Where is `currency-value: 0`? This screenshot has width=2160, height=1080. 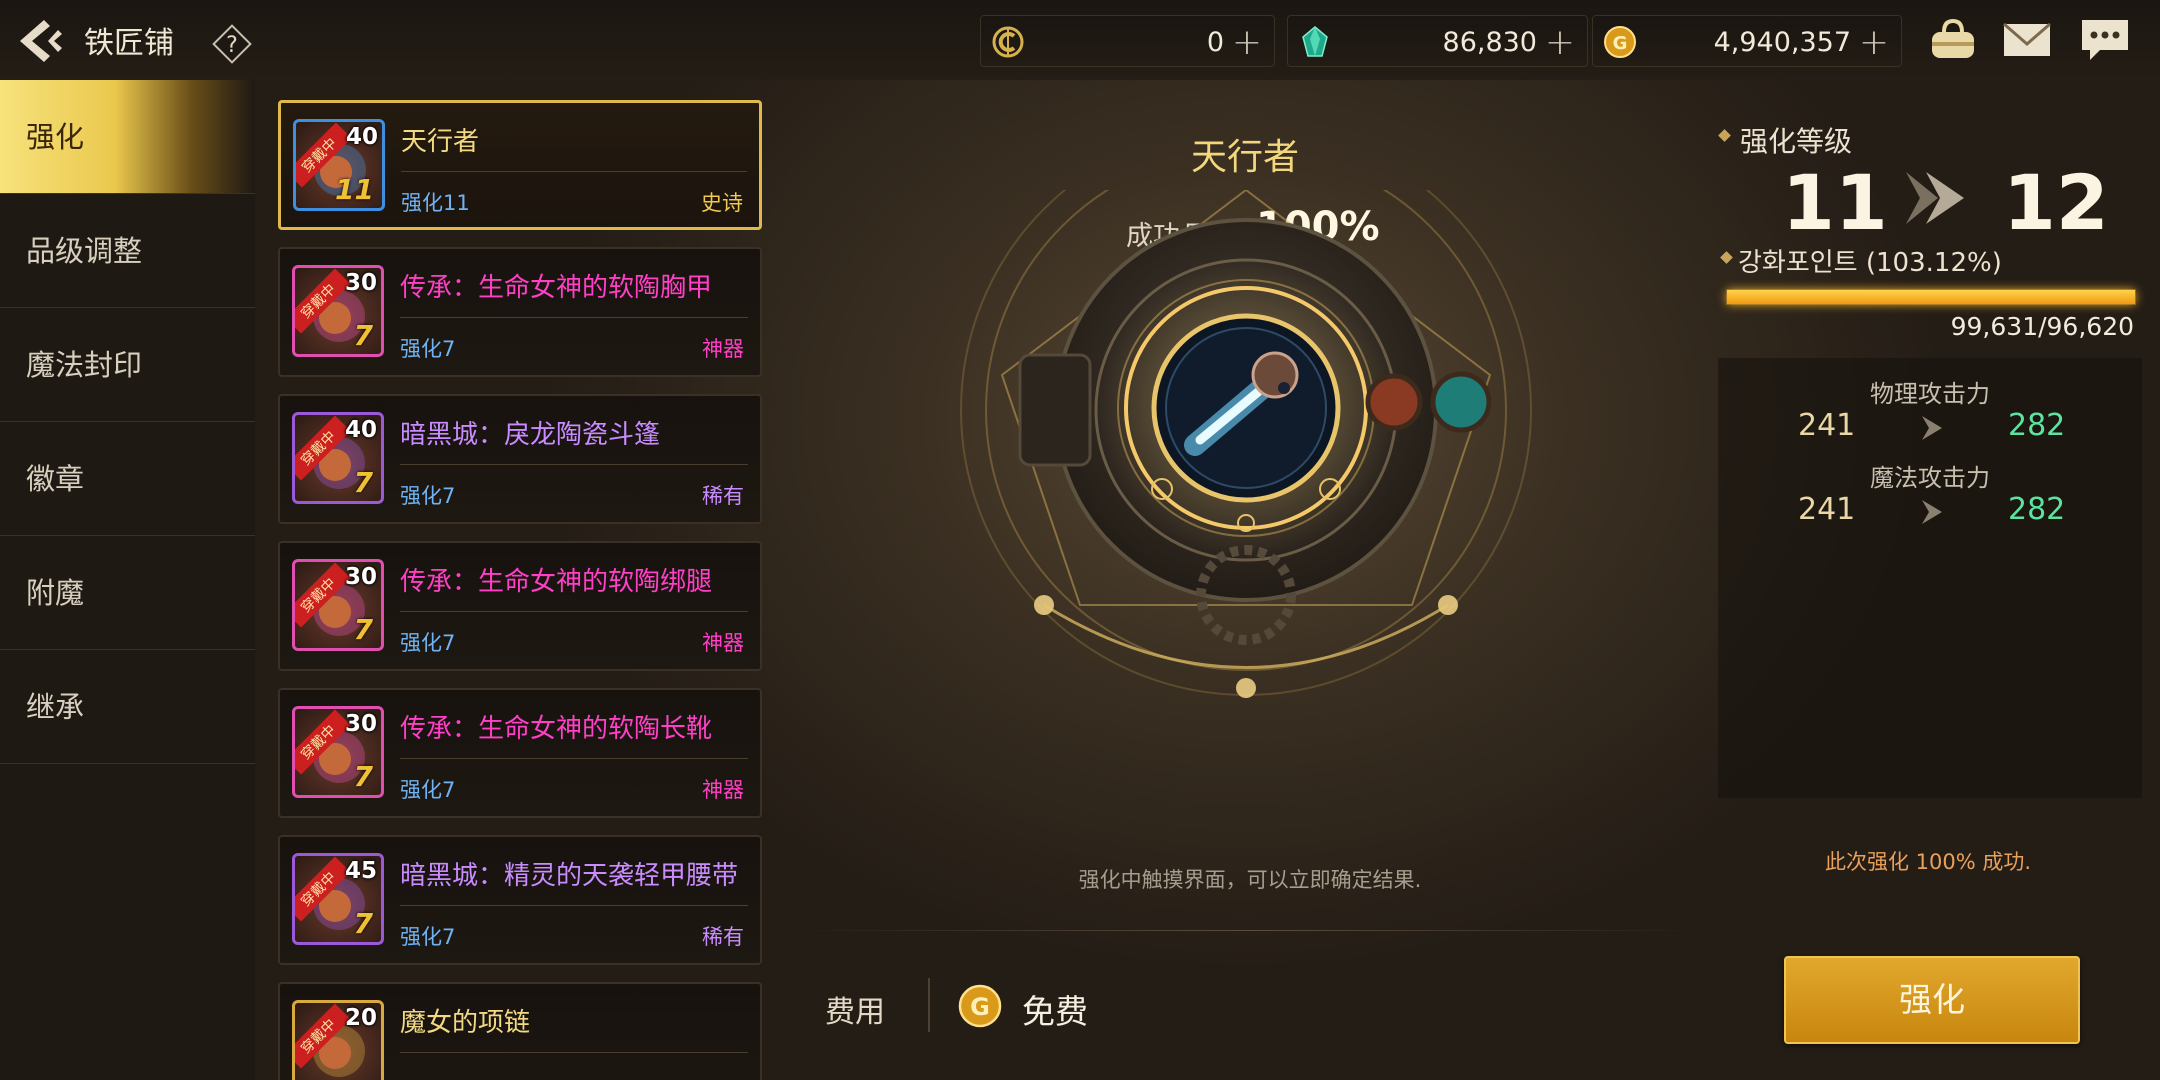
currency-value: 0 is located at coordinates (1215, 42).